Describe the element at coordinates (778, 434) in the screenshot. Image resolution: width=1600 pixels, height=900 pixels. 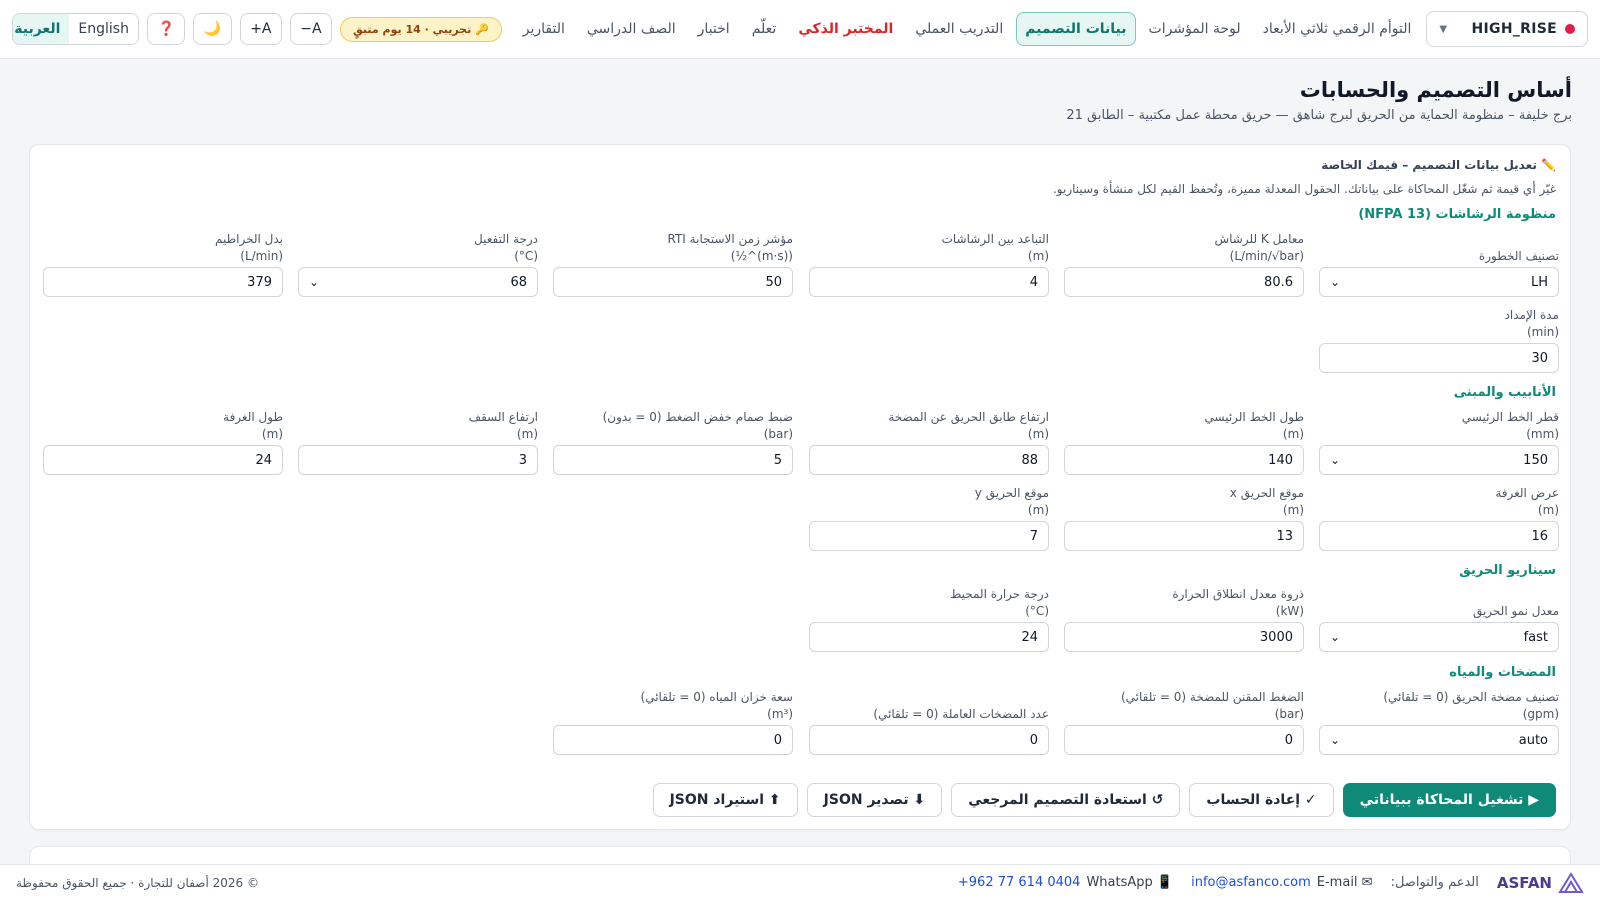
I see `field-unit: (bar)` at that location.